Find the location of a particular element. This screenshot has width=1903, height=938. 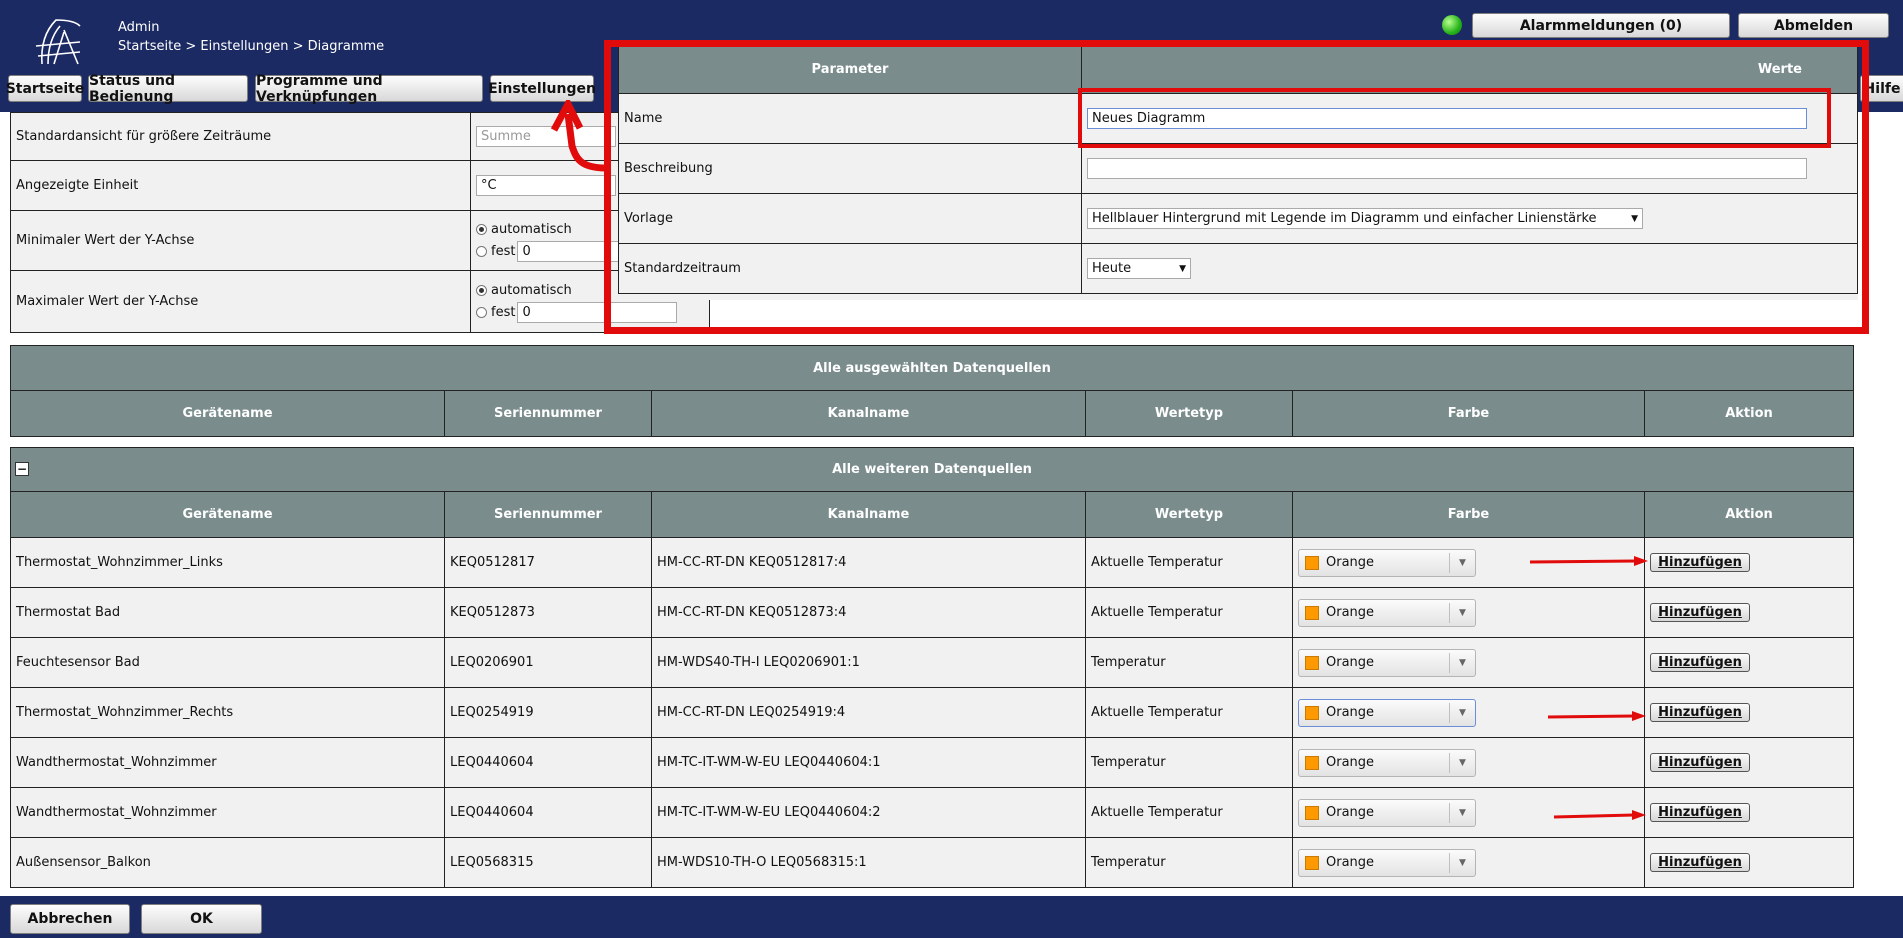

ymax-fixed-radio is located at coordinates (481, 312).